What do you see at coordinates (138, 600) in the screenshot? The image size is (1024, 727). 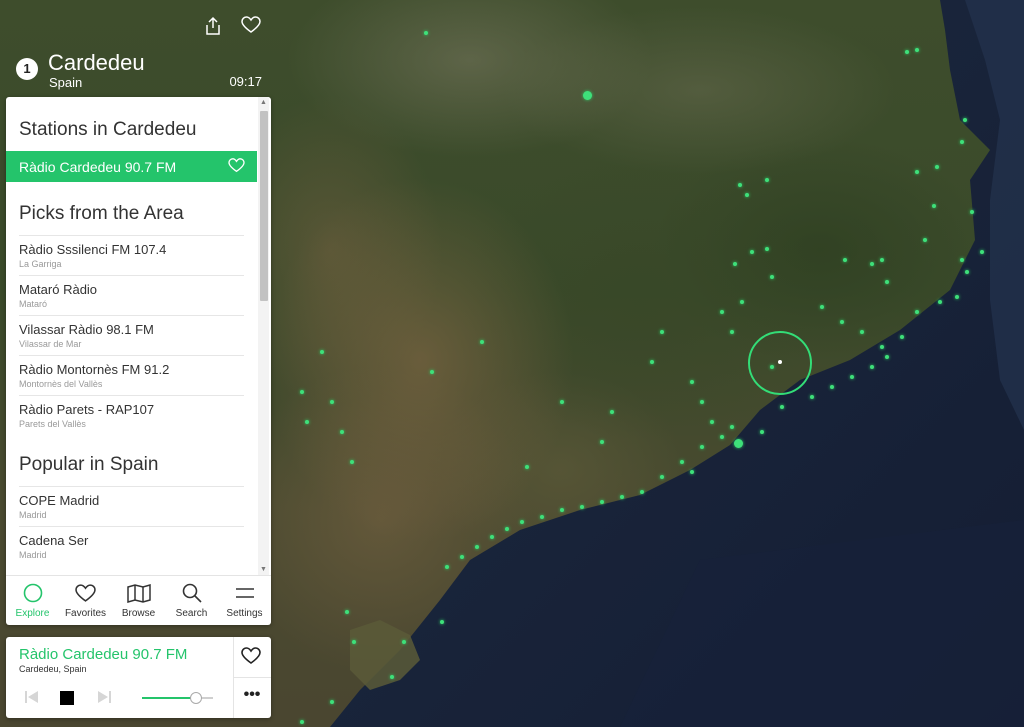 I see `nav-browse: Browse` at bounding box center [138, 600].